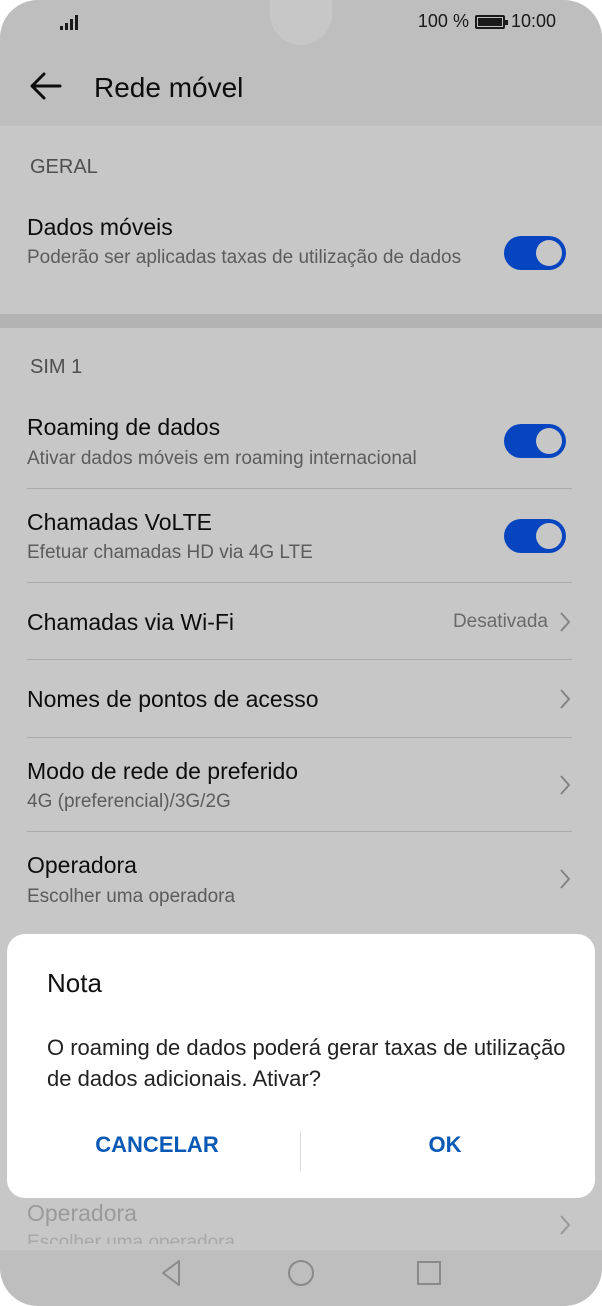 The width and height of the screenshot is (602, 1306). I want to click on ok-button: OK, so click(445, 1152).